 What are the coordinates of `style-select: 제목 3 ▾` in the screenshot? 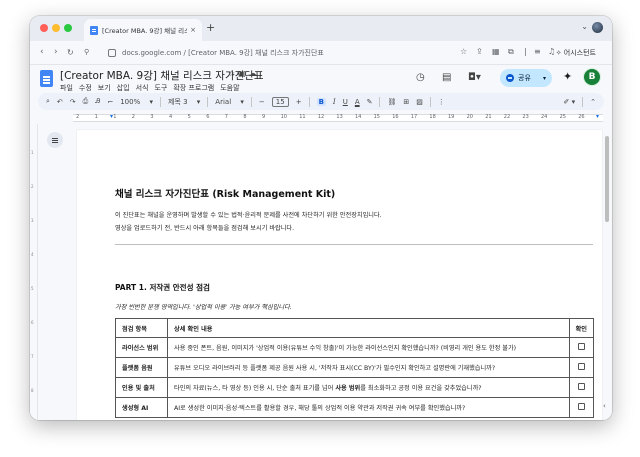 It's located at (184, 102).